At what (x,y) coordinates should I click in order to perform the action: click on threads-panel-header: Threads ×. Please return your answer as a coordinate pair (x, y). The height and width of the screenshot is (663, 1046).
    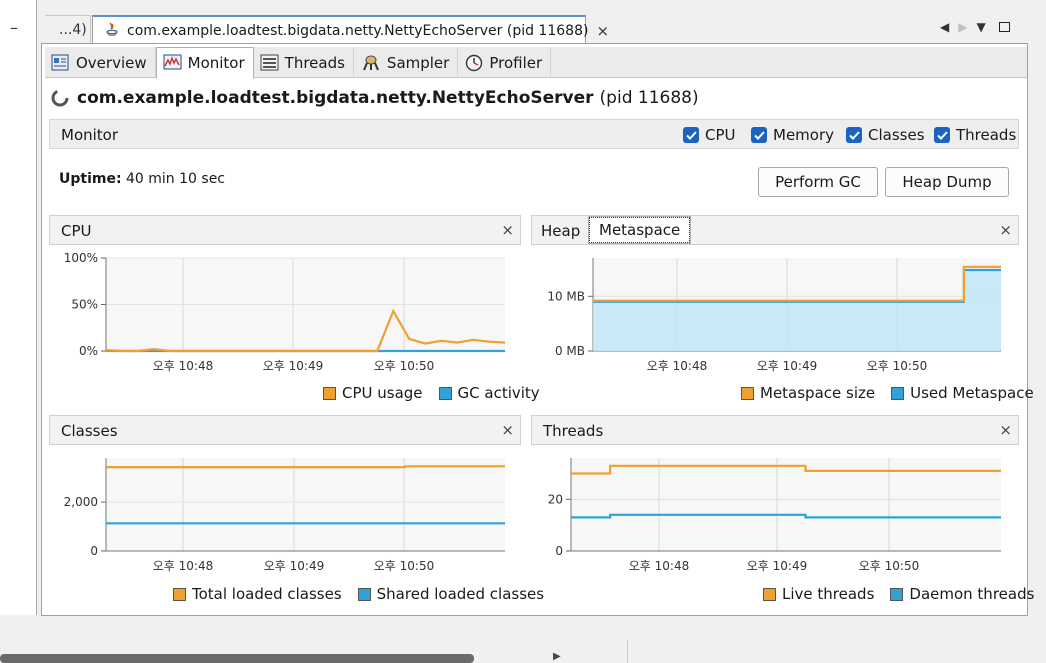
    Looking at the image, I should click on (775, 430).